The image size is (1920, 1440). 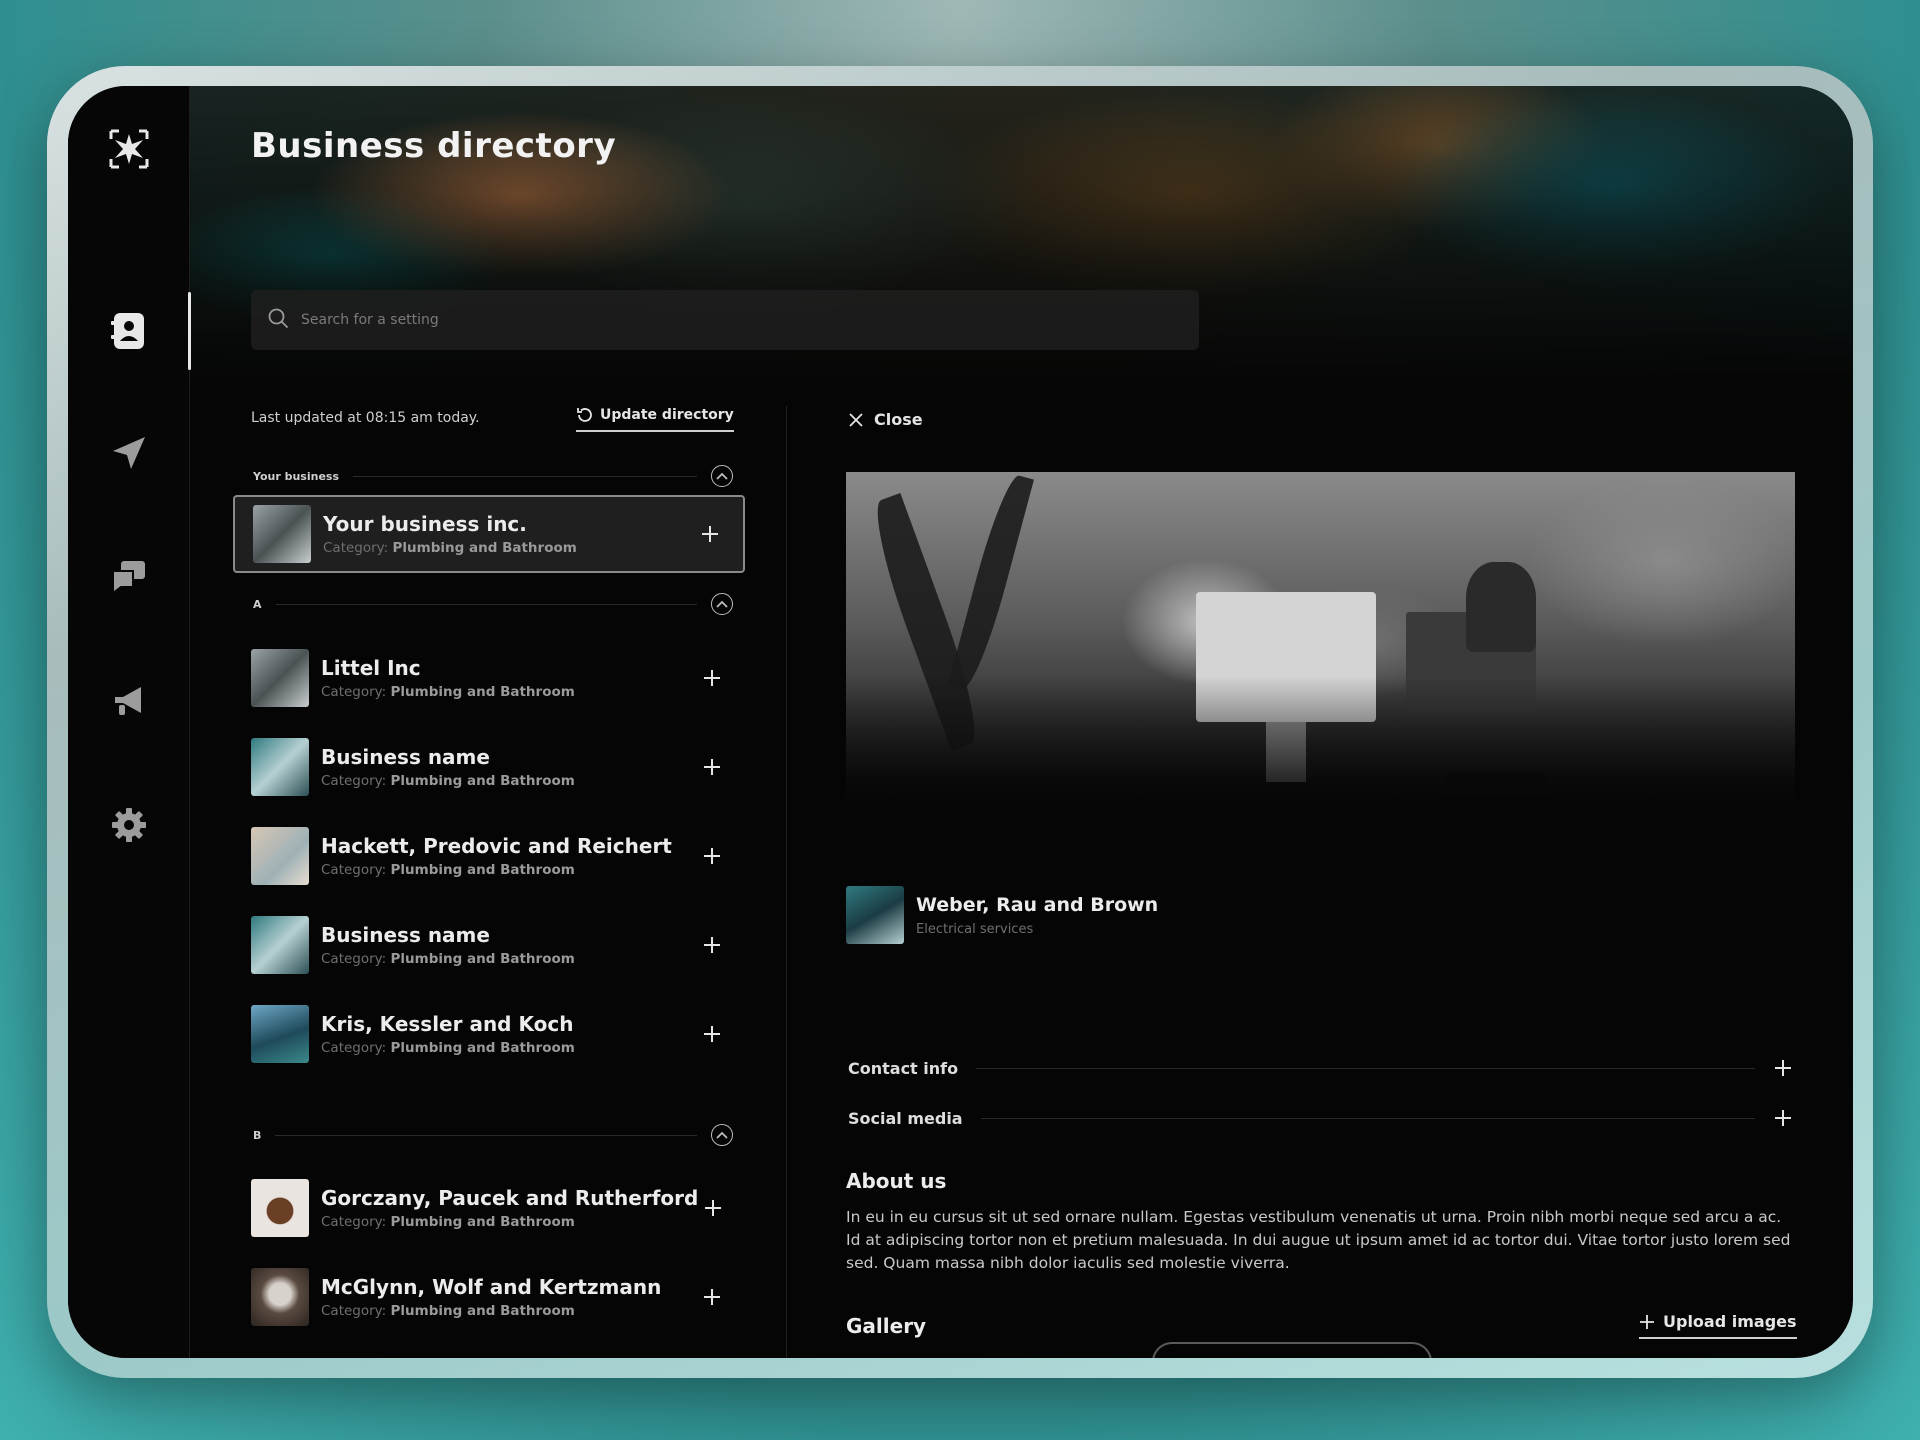 I want to click on business-name: Littel Inc, so click(x=371, y=668).